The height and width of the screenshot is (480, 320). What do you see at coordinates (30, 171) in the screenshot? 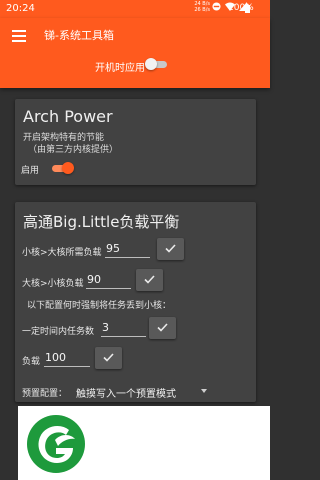
I see `arch-power-enable-label: 启用` at bounding box center [30, 171].